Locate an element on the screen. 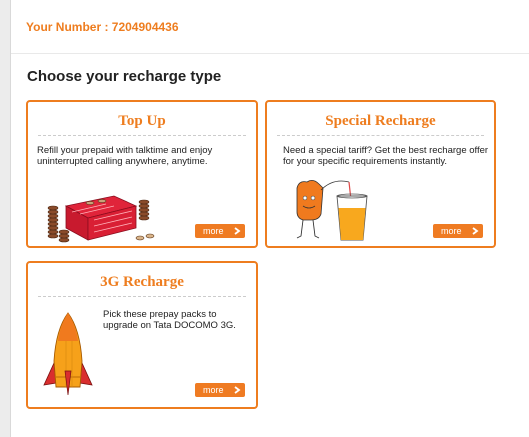 Image resolution: width=529 pixels, height=437 pixels. mascot-juice-illustration is located at coordinates (332, 210).